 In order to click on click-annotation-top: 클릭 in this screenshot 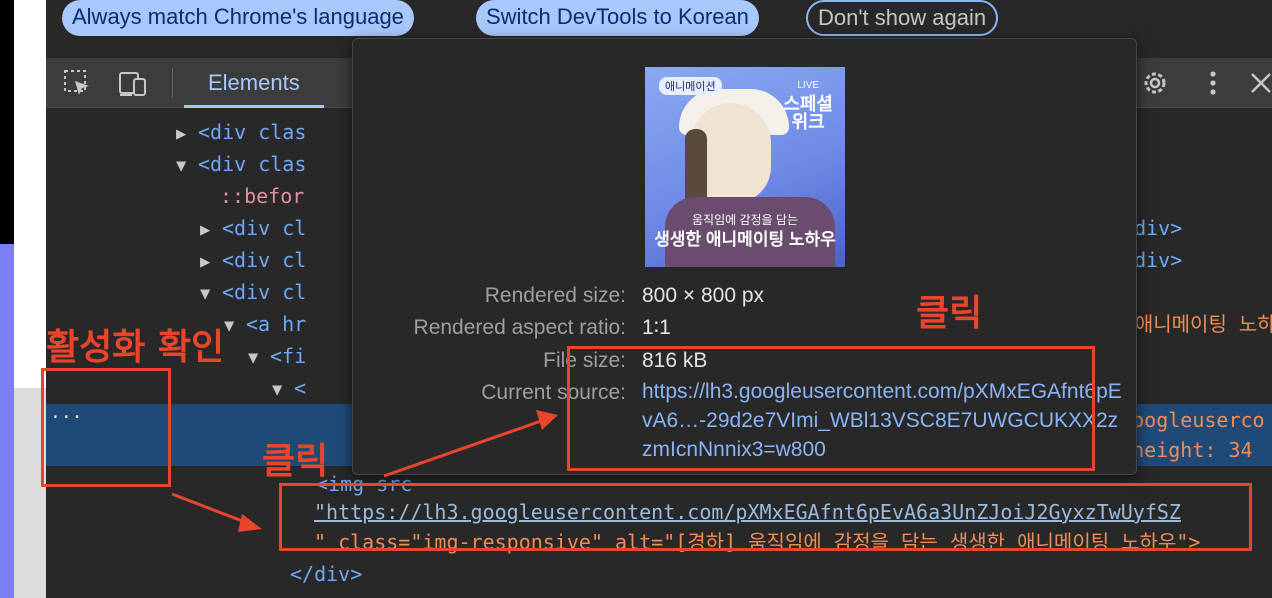, I will do `click(949, 313)`.